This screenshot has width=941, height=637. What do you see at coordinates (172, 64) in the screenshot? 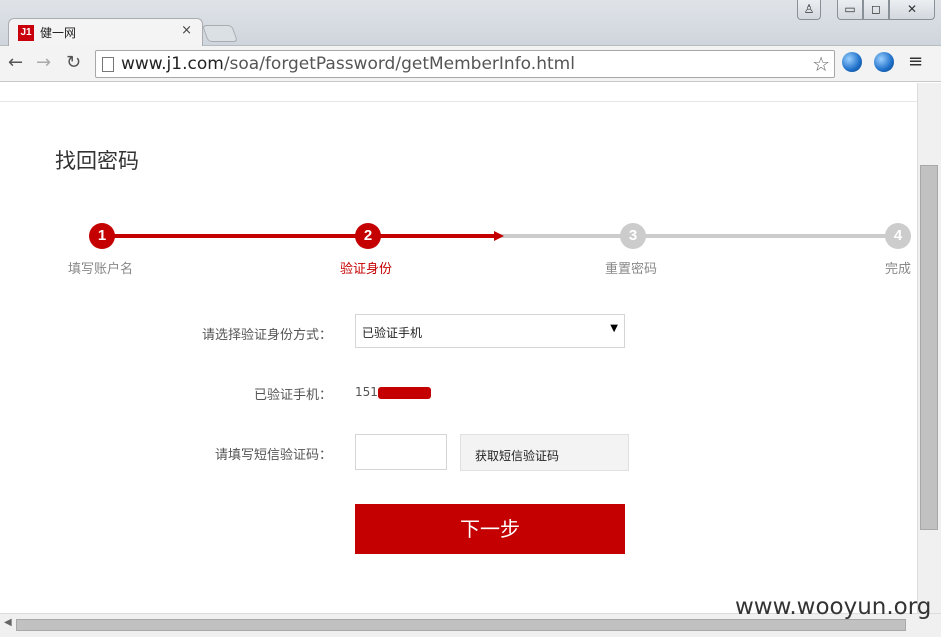
I see `url-host: www.j1.com` at bounding box center [172, 64].